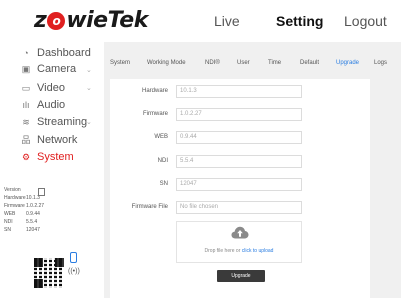 Image resolution: width=401 pixels, height=298 pixels. Describe the element at coordinates (35, 206) in the screenshot. I see `info-value: 1.0.2.27` at that location.